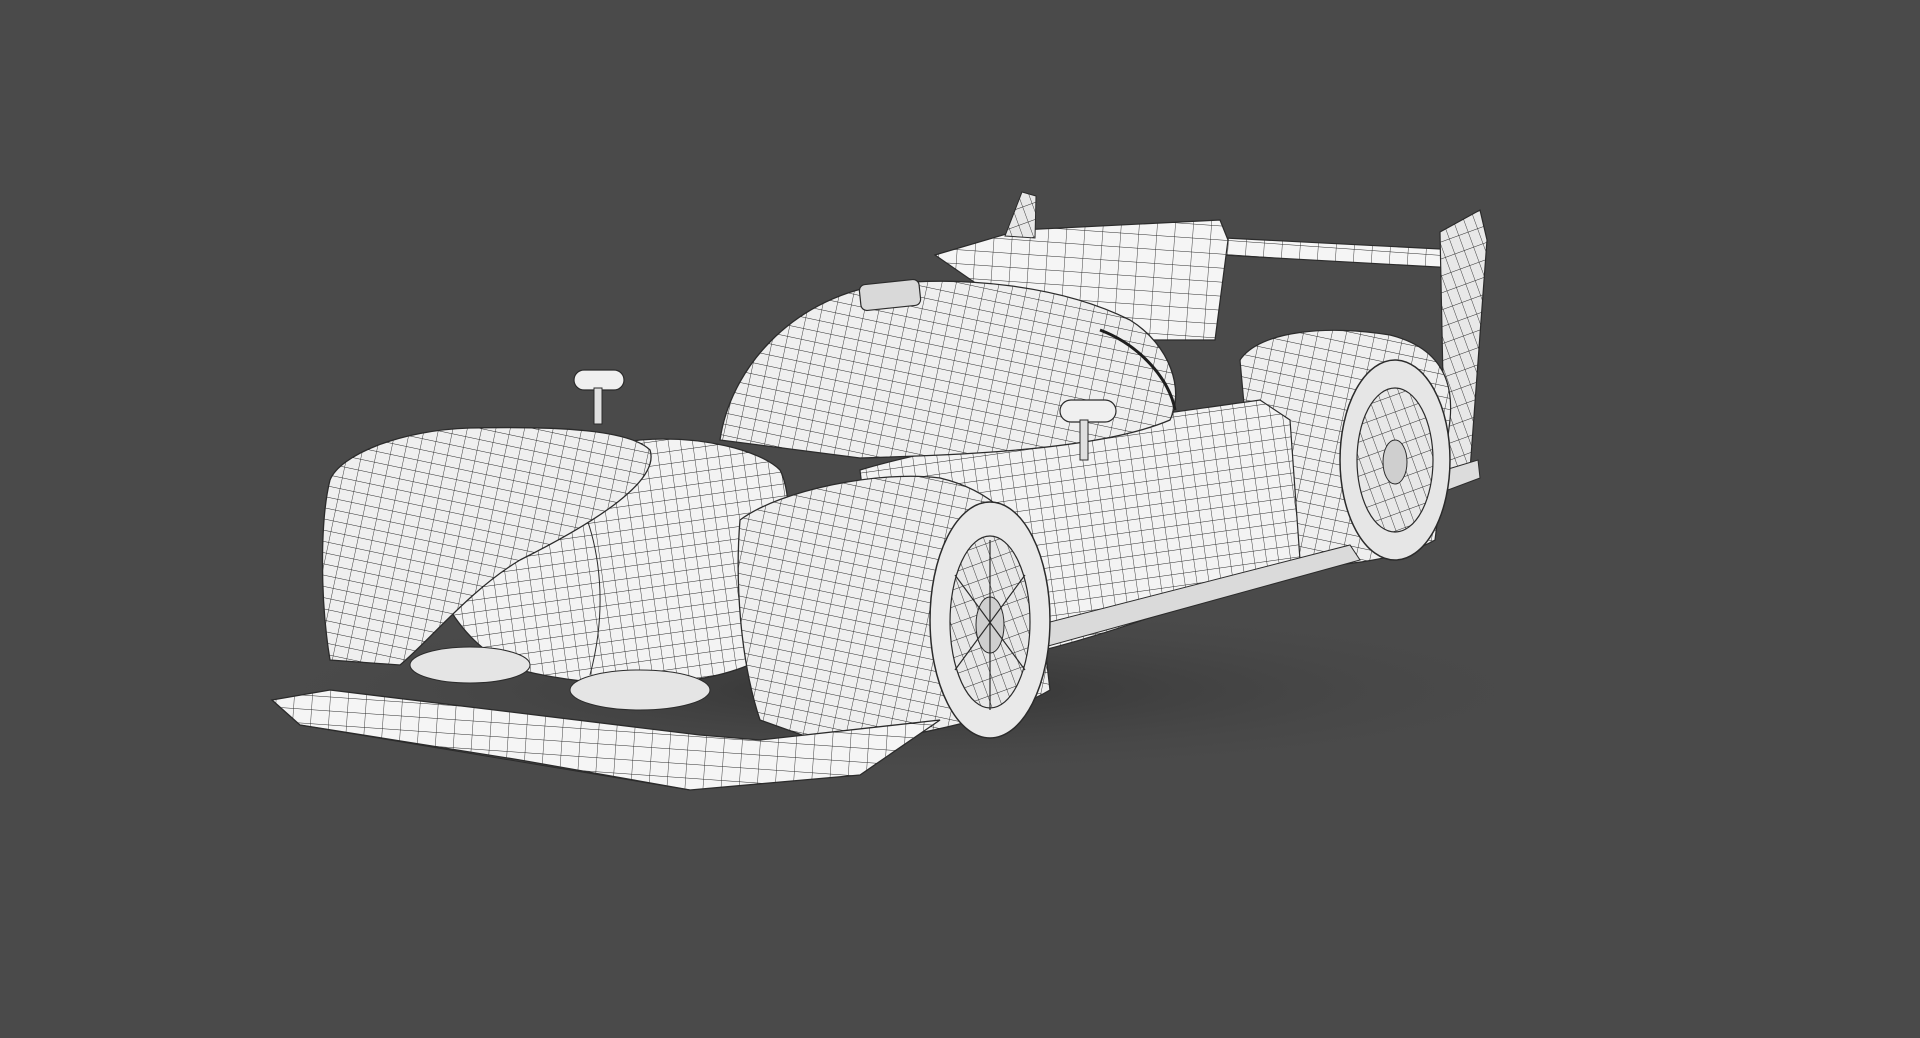  I want to click on front-wheel, so click(990, 620).